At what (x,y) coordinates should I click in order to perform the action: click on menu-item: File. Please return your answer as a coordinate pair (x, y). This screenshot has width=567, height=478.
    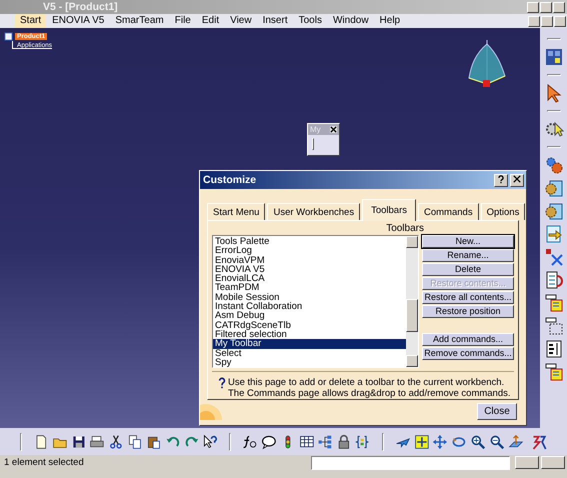
    Looking at the image, I should click on (183, 21).